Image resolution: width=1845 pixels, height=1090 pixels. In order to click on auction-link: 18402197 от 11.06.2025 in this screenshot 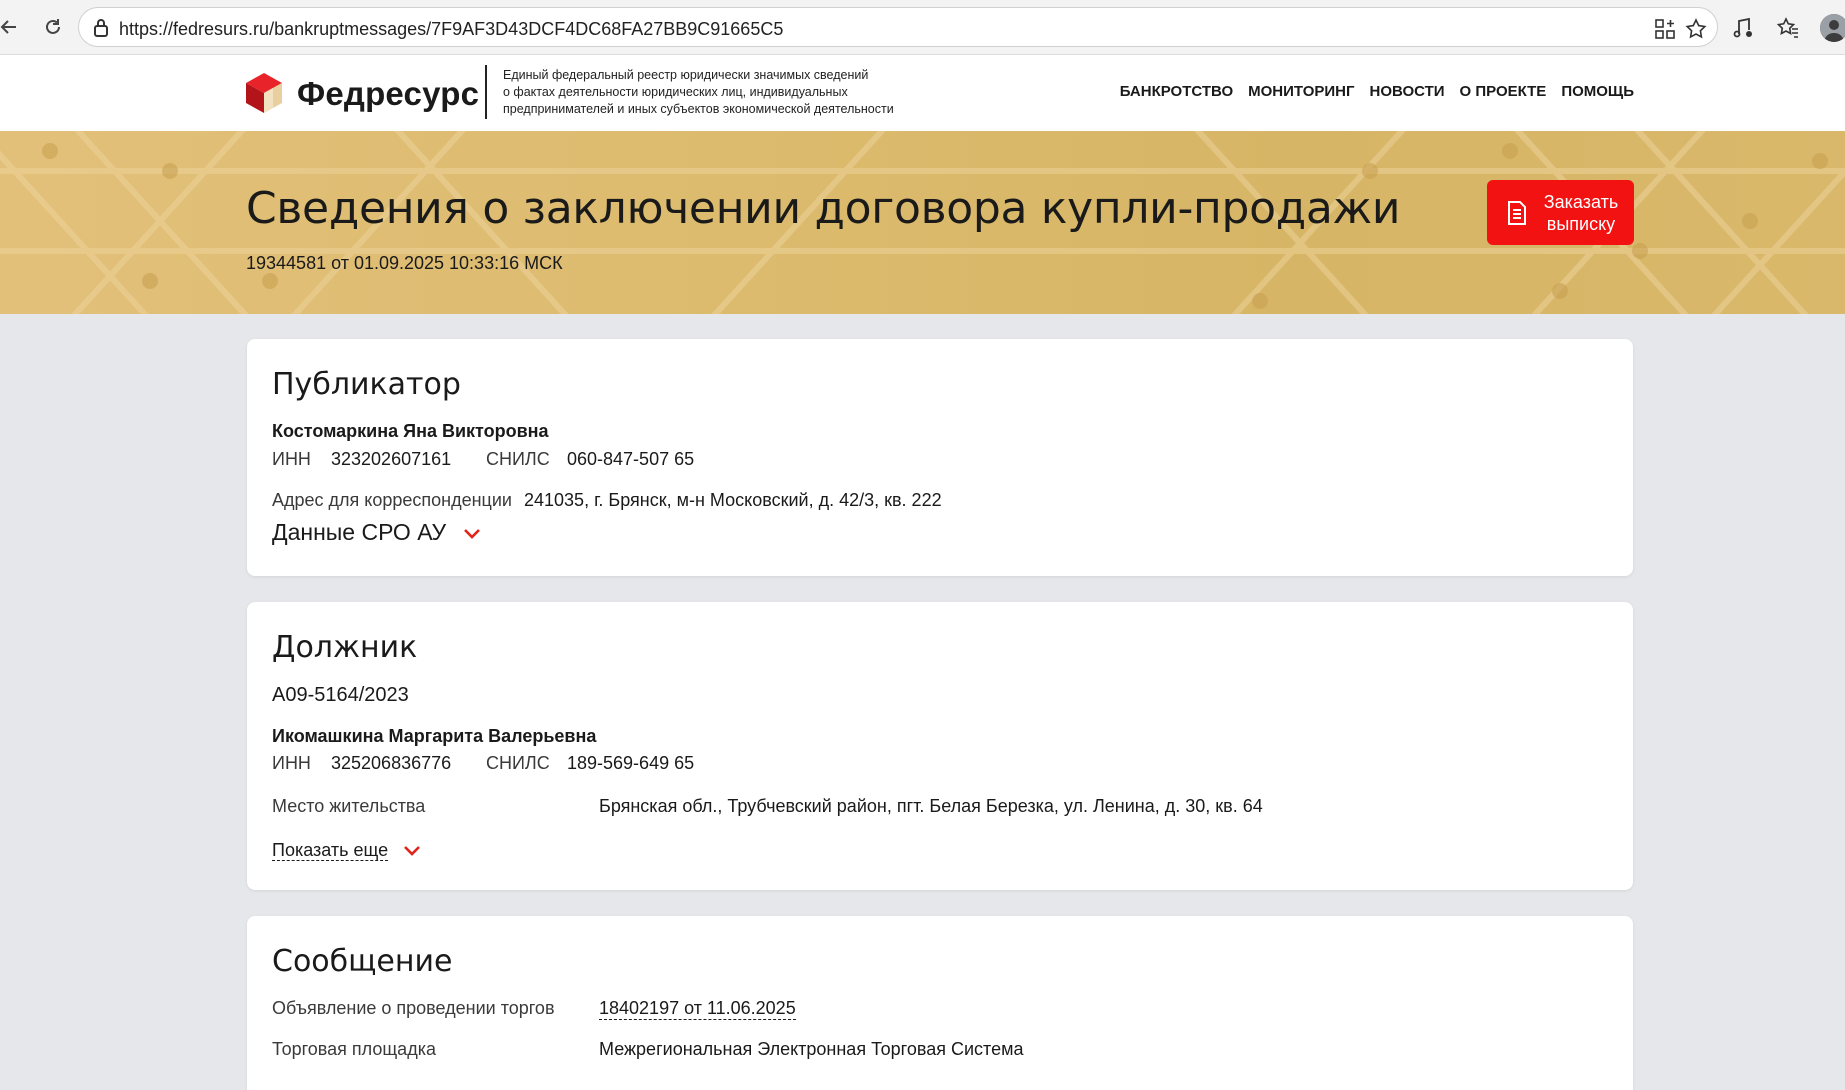, I will do `click(697, 1009)`.